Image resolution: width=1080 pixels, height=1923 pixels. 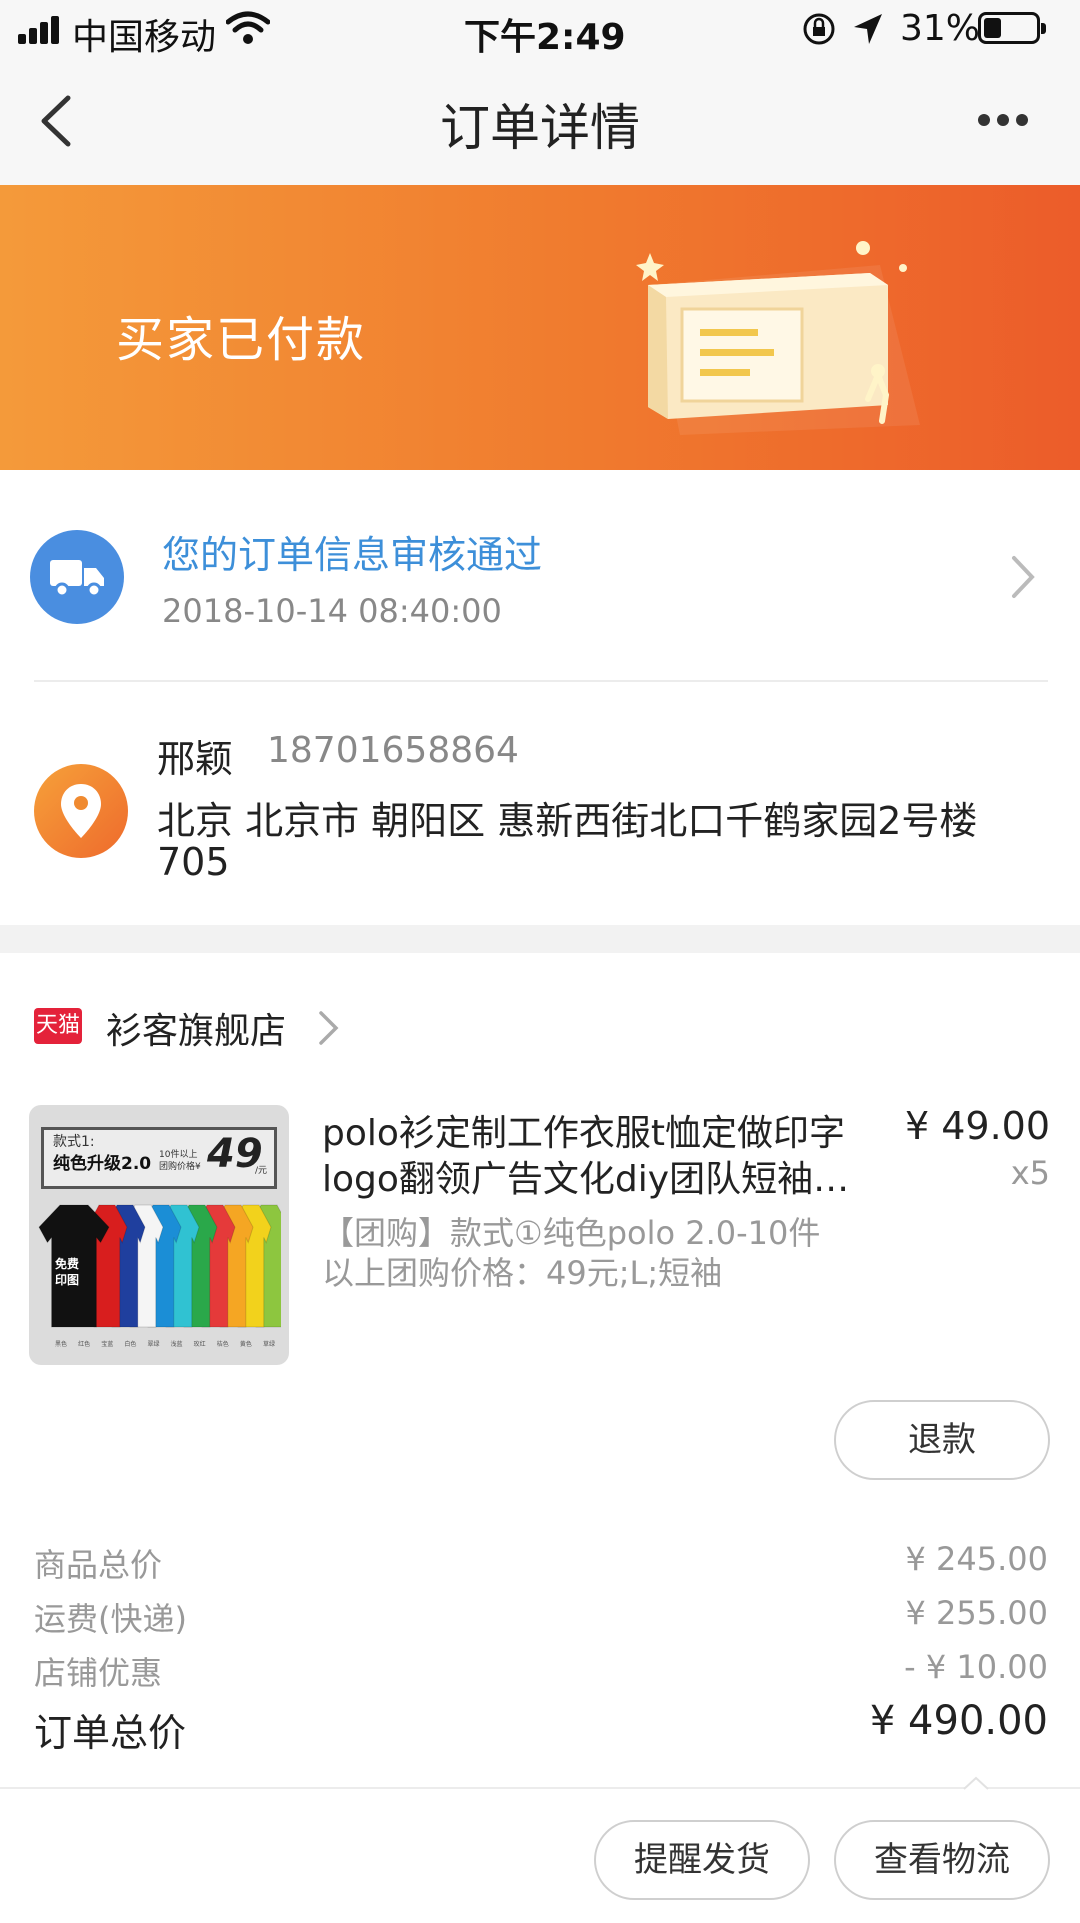 I want to click on orientation-lock-icon, so click(x=819, y=29).